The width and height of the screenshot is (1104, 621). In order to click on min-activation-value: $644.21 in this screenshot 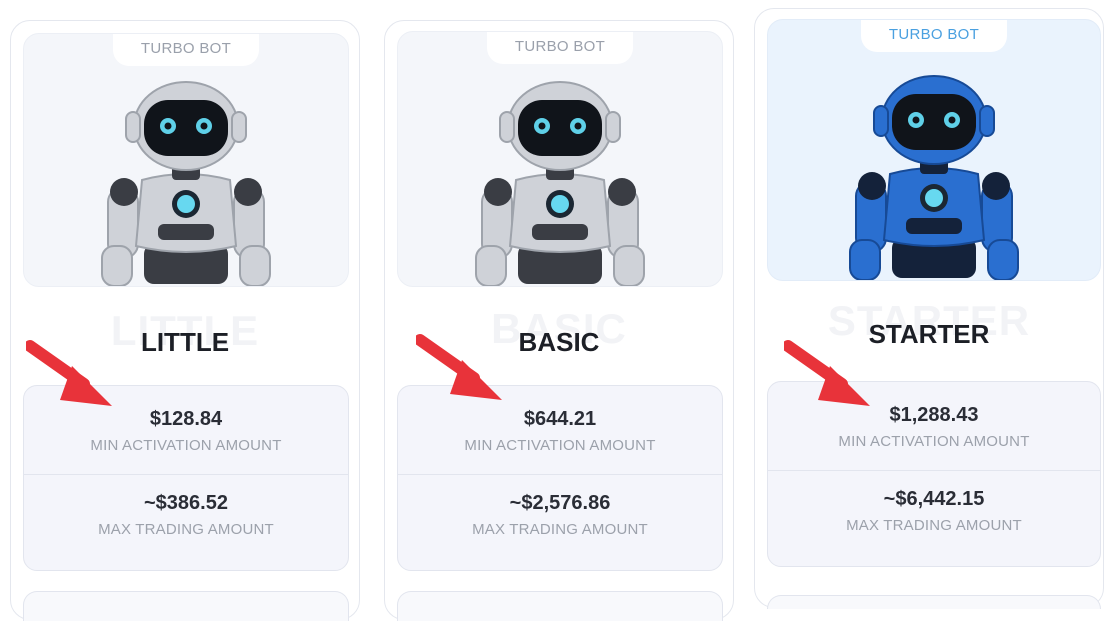, I will do `click(560, 419)`.